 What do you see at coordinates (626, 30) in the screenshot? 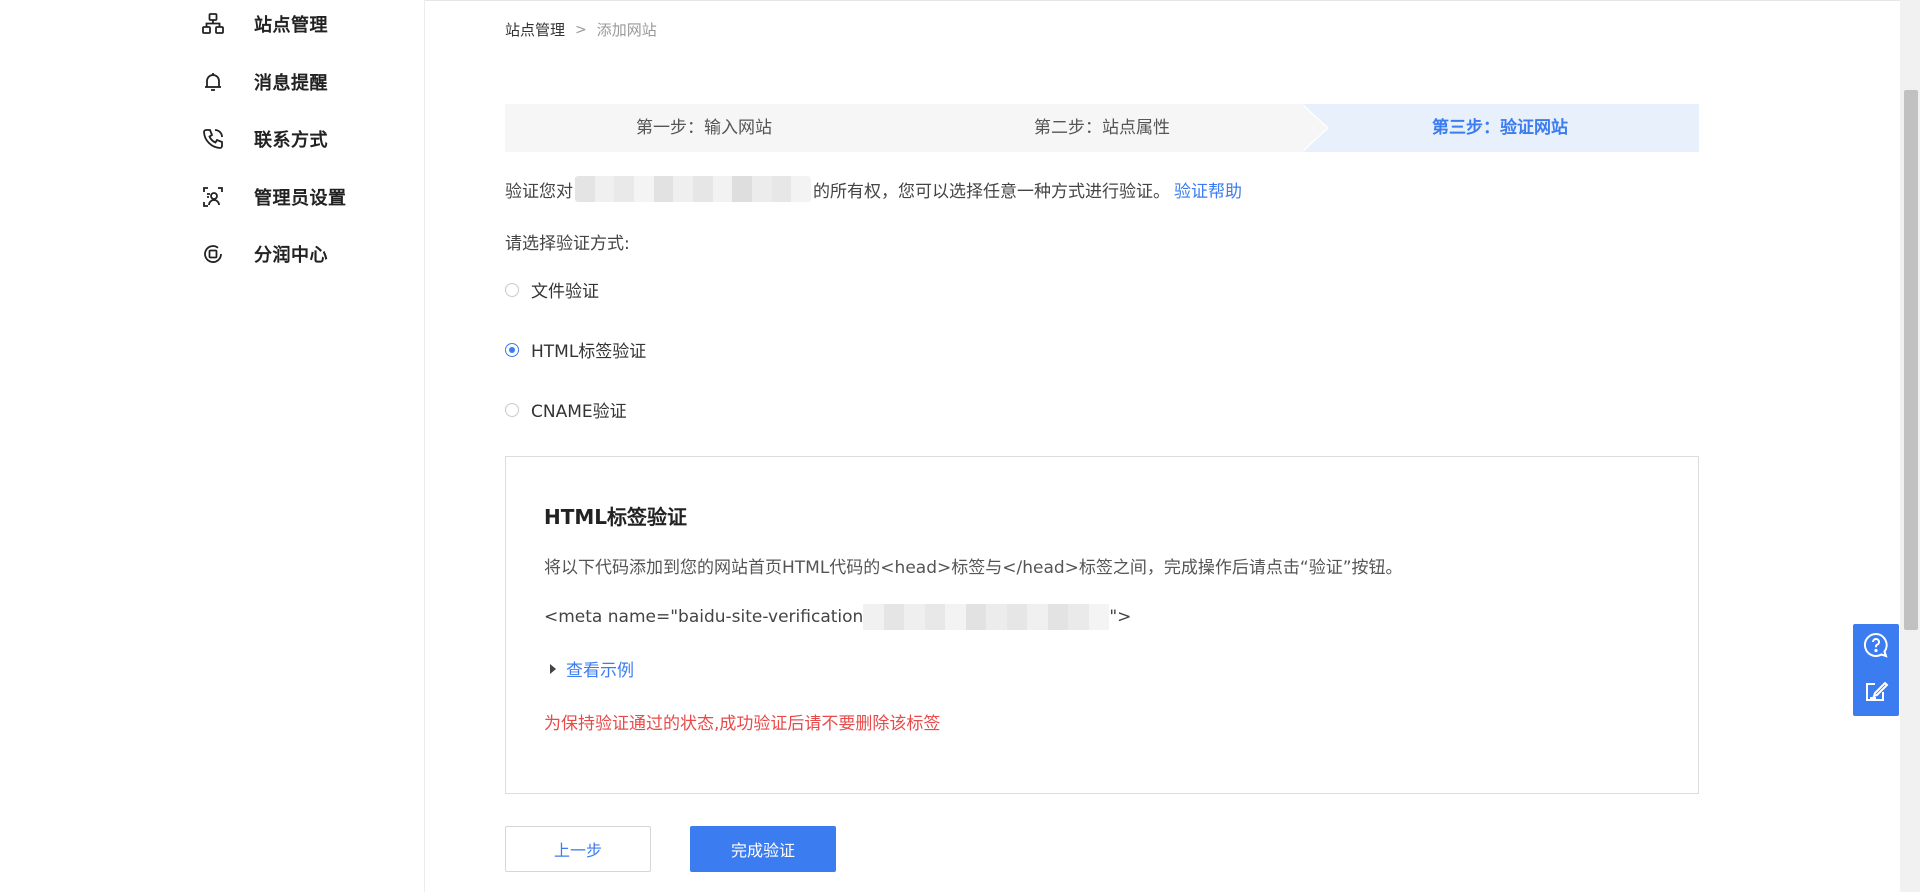
I see `breadcrumb-add-site: 添加网站` at bounding box center [626, 30].